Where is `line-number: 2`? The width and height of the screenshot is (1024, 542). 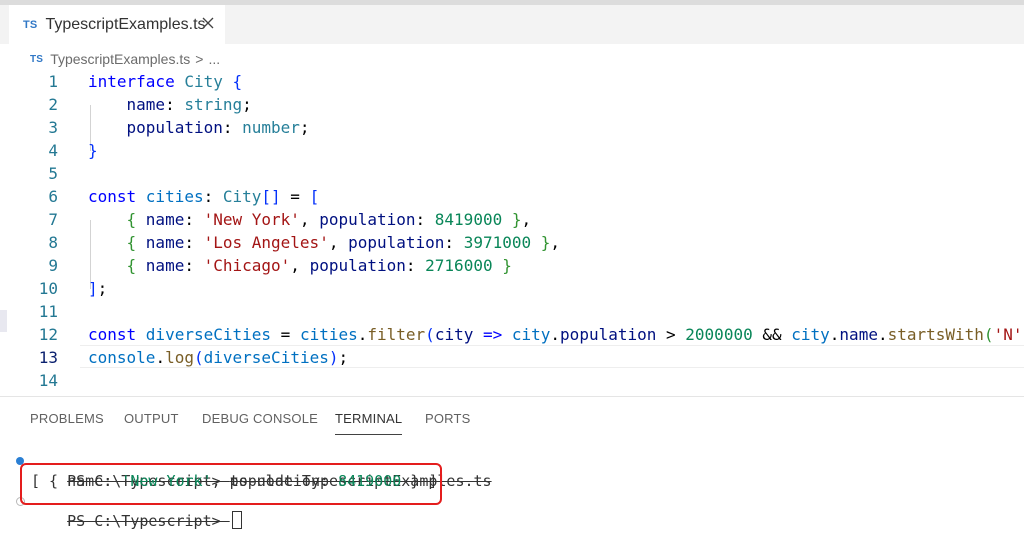 line-number: 2 is located at coordinates (53, 104).